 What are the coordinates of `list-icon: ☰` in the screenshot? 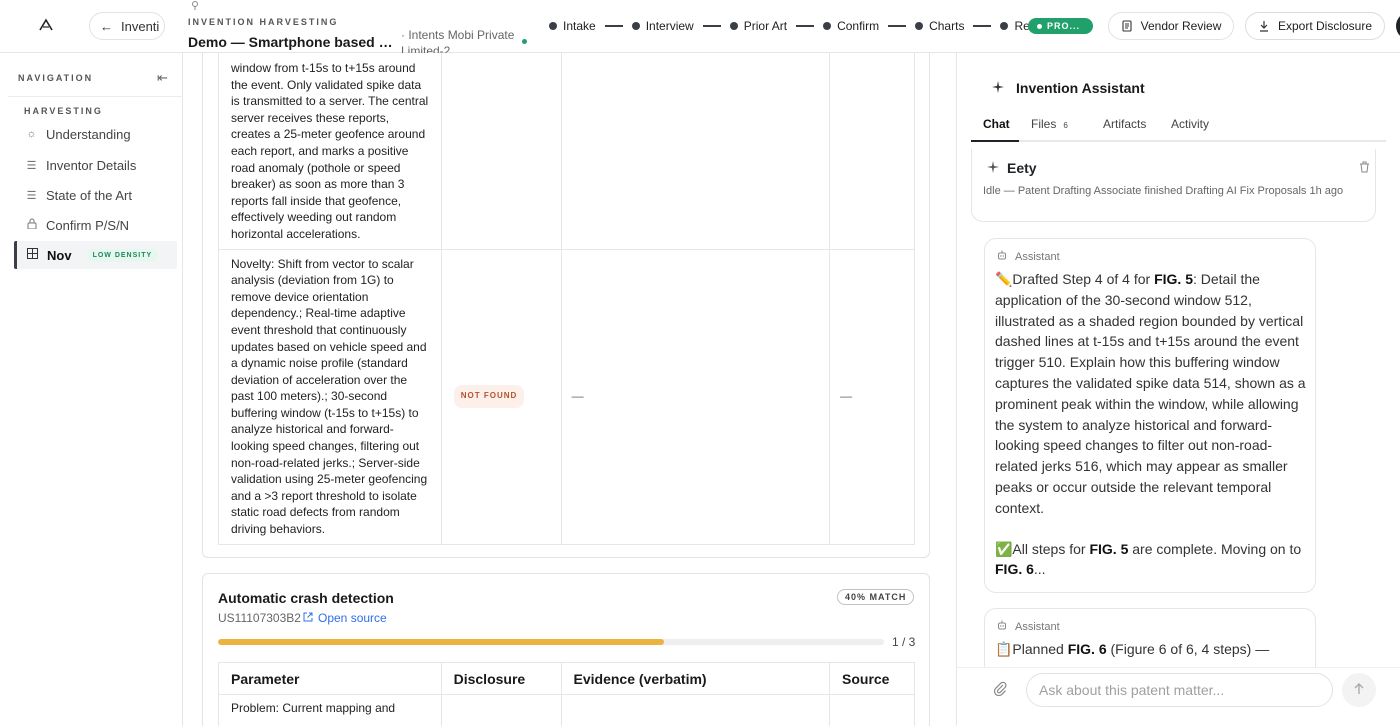 It's located at (31, 195).